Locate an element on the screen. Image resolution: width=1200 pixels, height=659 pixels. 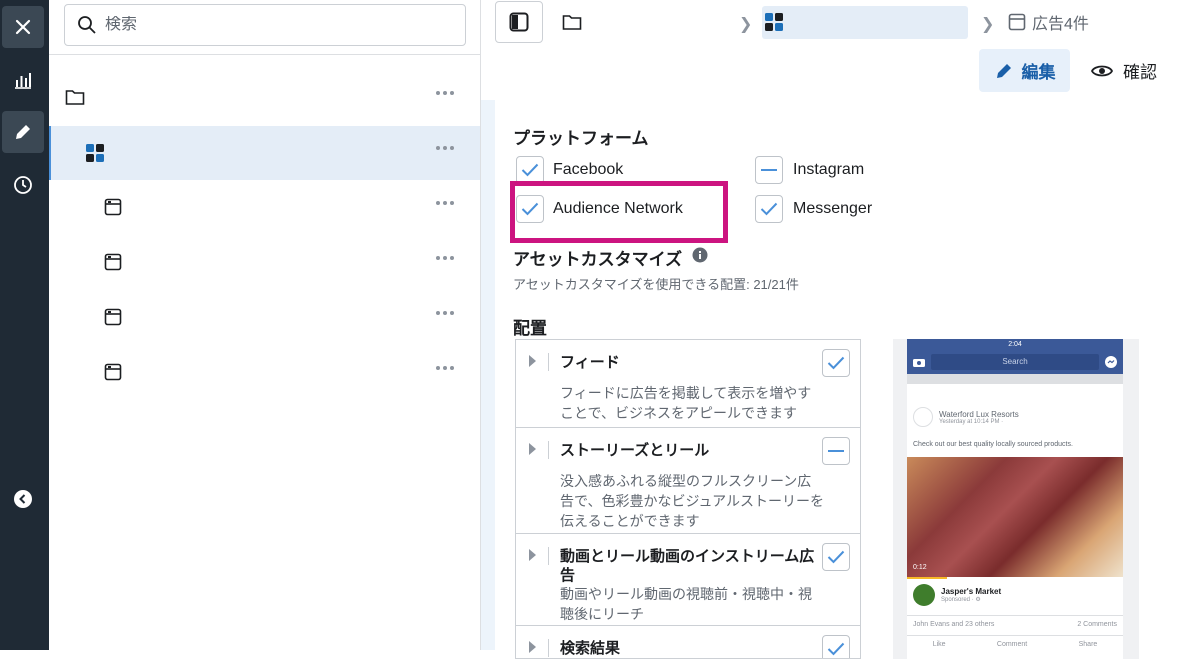
comments-count: 2 Comments is located at coordinates (1097, 624).